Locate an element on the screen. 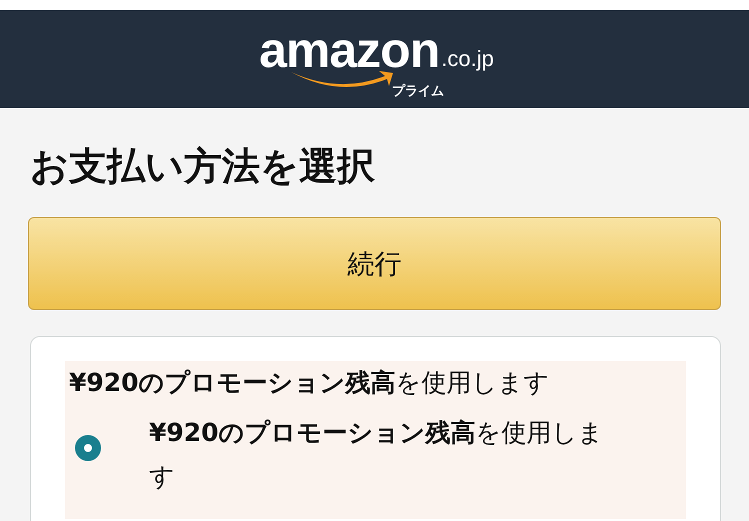 The width and height of the screenshot is (749, 521). promotion-heading: ¥920のプロモーション残高を使用します is located at coordinates (310, 383).